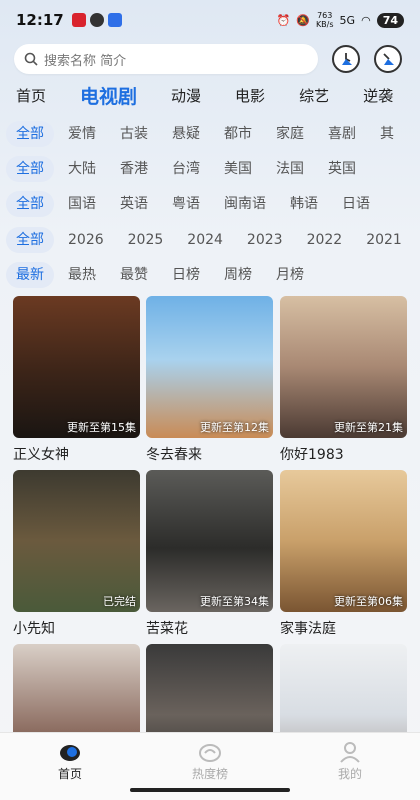 The width and height of the screenshot is (420, 800). What do you see at coordinates (186, 95) in the screenshot?
I see `tab-anime: 动漫` at bounding box center [186, 95].